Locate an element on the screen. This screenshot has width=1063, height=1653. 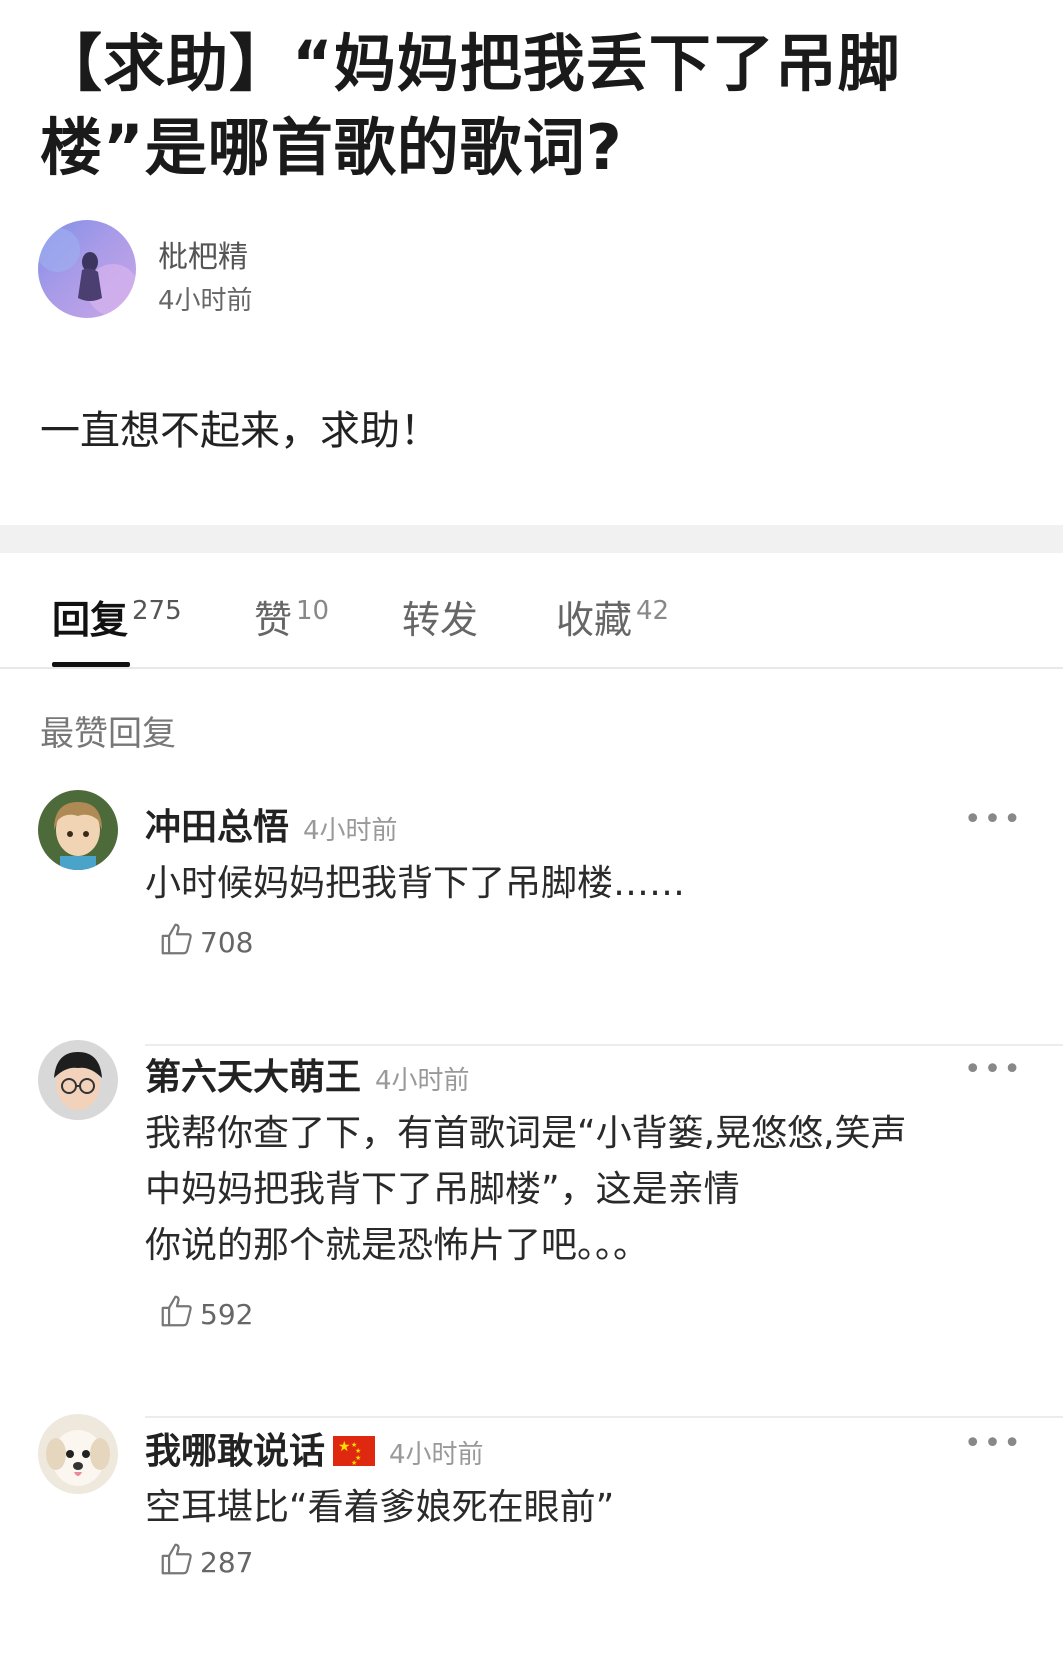
commenter-name: 我哪敢说话 ★ ★ ★ ★ ★ 4小时前 is located at coordinates (314, 1448).